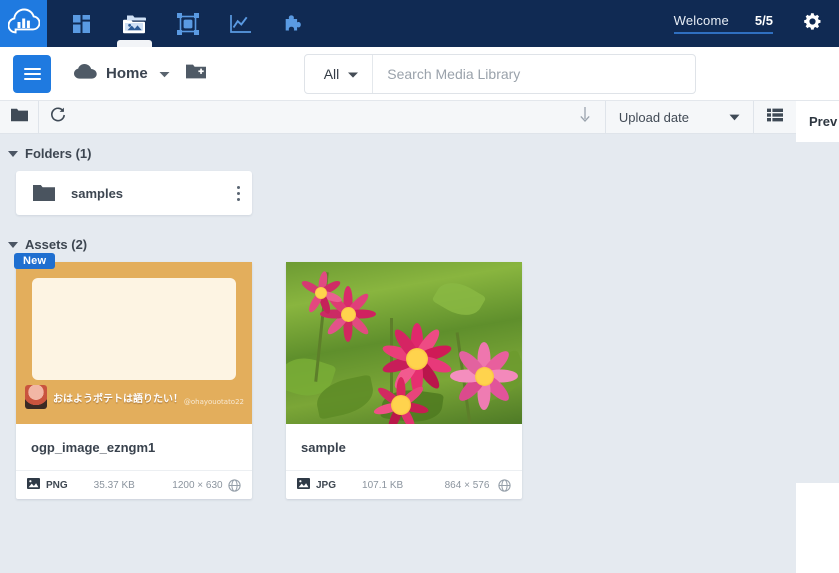 The image size is (839, 573). I want to click on asset-metadata: PNG 35.37 KB 1200 × 630, so click(134, 485).